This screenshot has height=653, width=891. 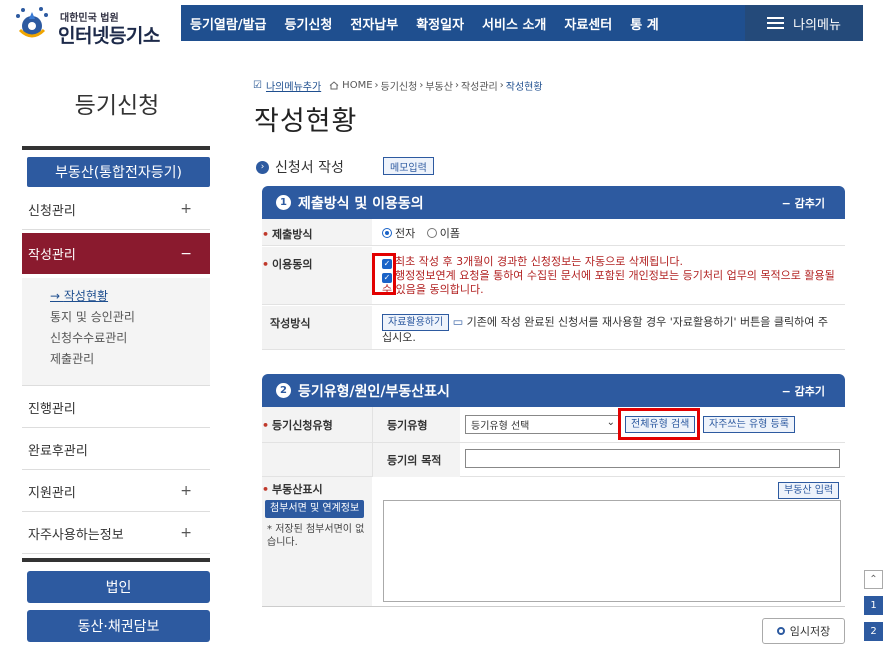 What do you see at coordinates (809, 490) in the screenshot?
I see `real-estate-input-button: 부동산 입력` at bounding box center [809, 490].